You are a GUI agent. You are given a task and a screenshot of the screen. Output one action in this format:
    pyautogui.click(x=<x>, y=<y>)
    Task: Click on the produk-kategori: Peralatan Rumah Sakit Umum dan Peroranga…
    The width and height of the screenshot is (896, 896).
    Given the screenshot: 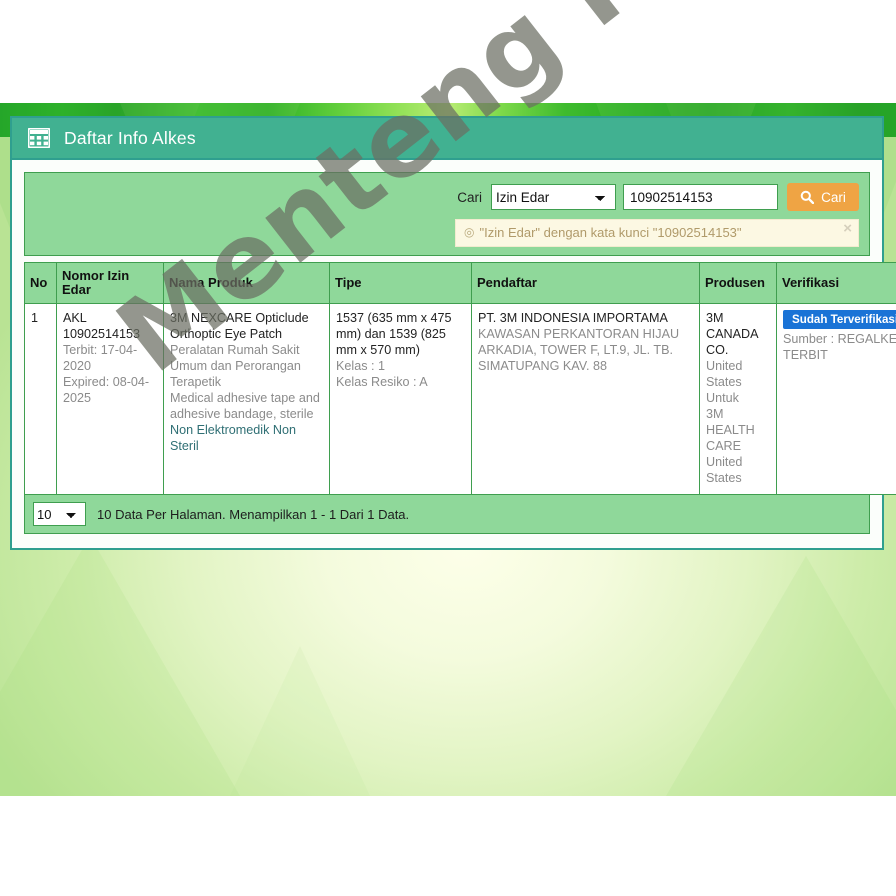 What is the action you would take?
    pyautogui.click(x=235, y=366)
    